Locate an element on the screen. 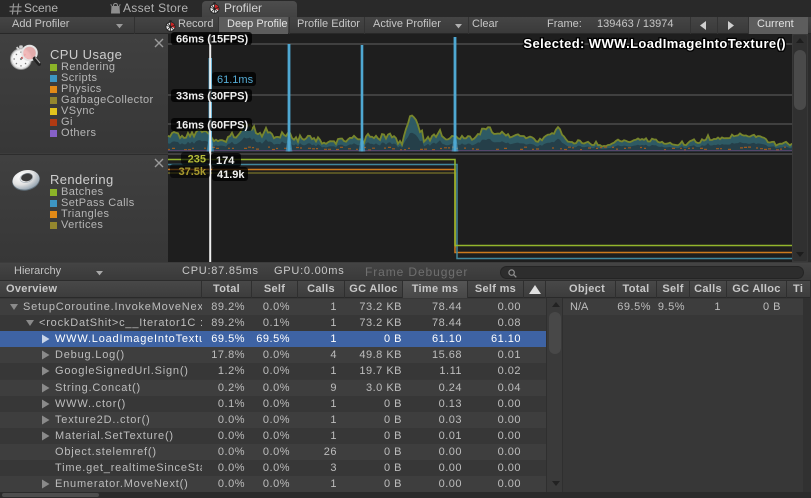 This screenshot has width=811, height=498. svg-text: 61.1ms is located at coordinates (235, 80).